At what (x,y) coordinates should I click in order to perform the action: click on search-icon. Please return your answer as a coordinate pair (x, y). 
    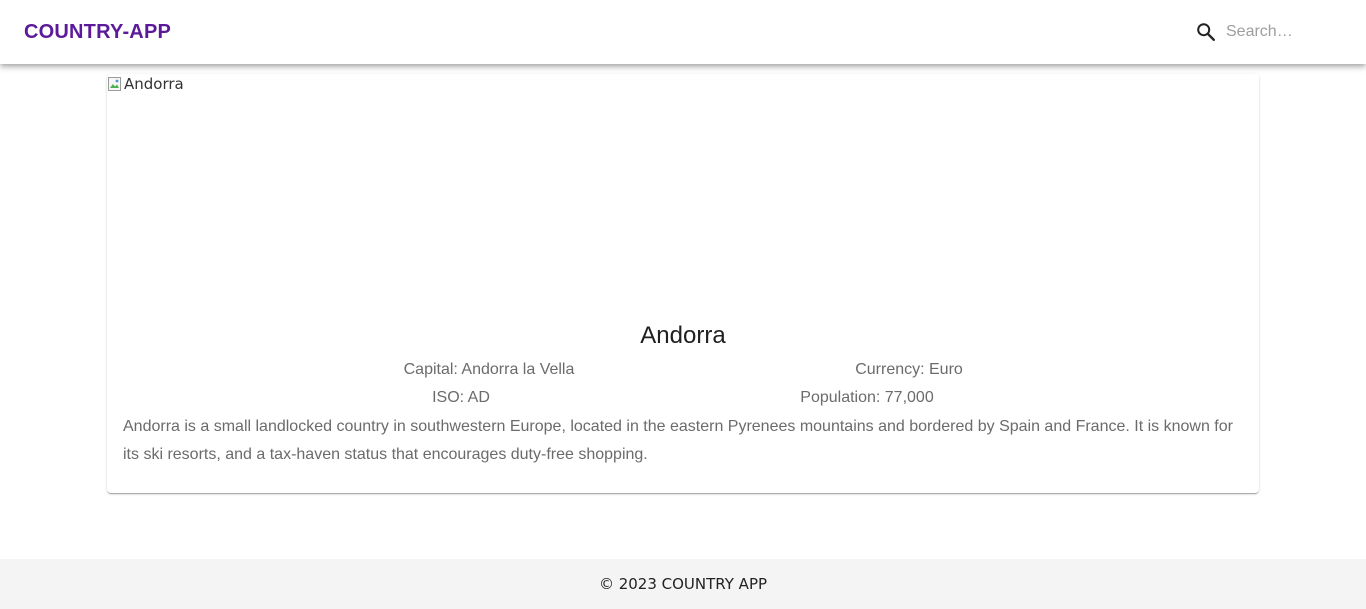
    Looking at the image, I should click on (1206, 32).